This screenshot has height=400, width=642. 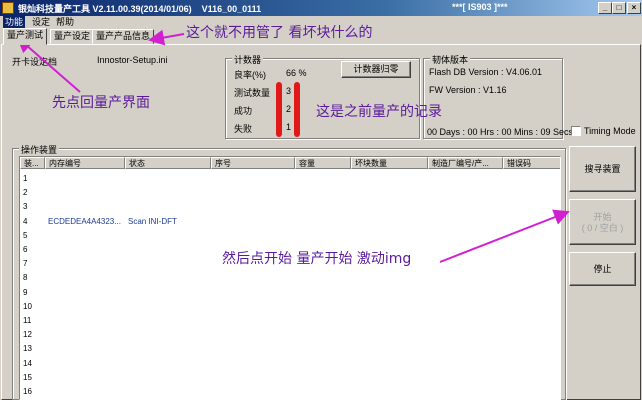 What do you see at coordinates (504, 236) in the screenshot?
I see `arrow-to-start-button` at bounding box center [504, 236].